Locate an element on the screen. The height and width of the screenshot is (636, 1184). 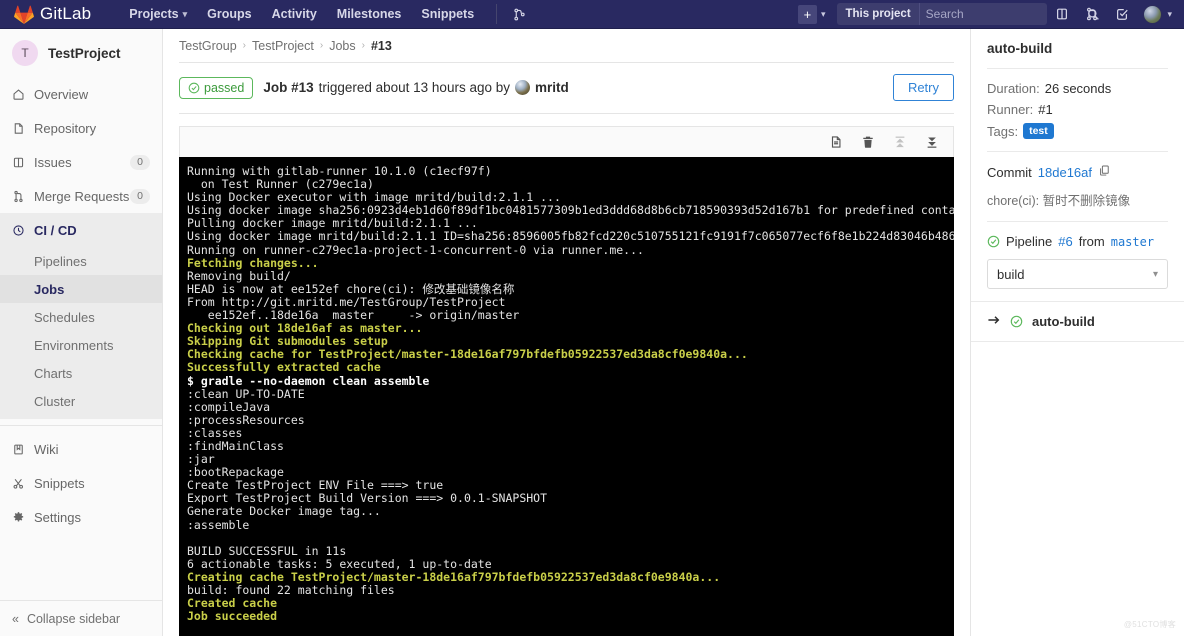
new-dropdown: + ▾ is located at coordinates (811, 14).